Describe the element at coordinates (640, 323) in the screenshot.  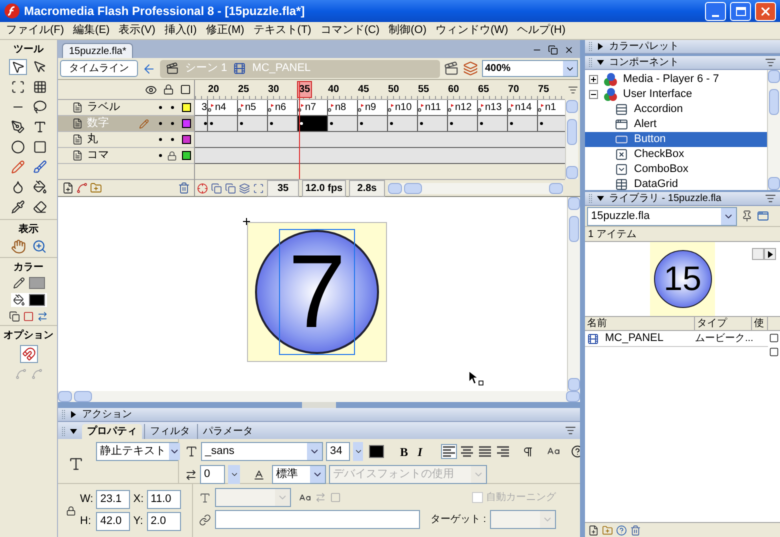
I see `column-header: 名前` at that location.